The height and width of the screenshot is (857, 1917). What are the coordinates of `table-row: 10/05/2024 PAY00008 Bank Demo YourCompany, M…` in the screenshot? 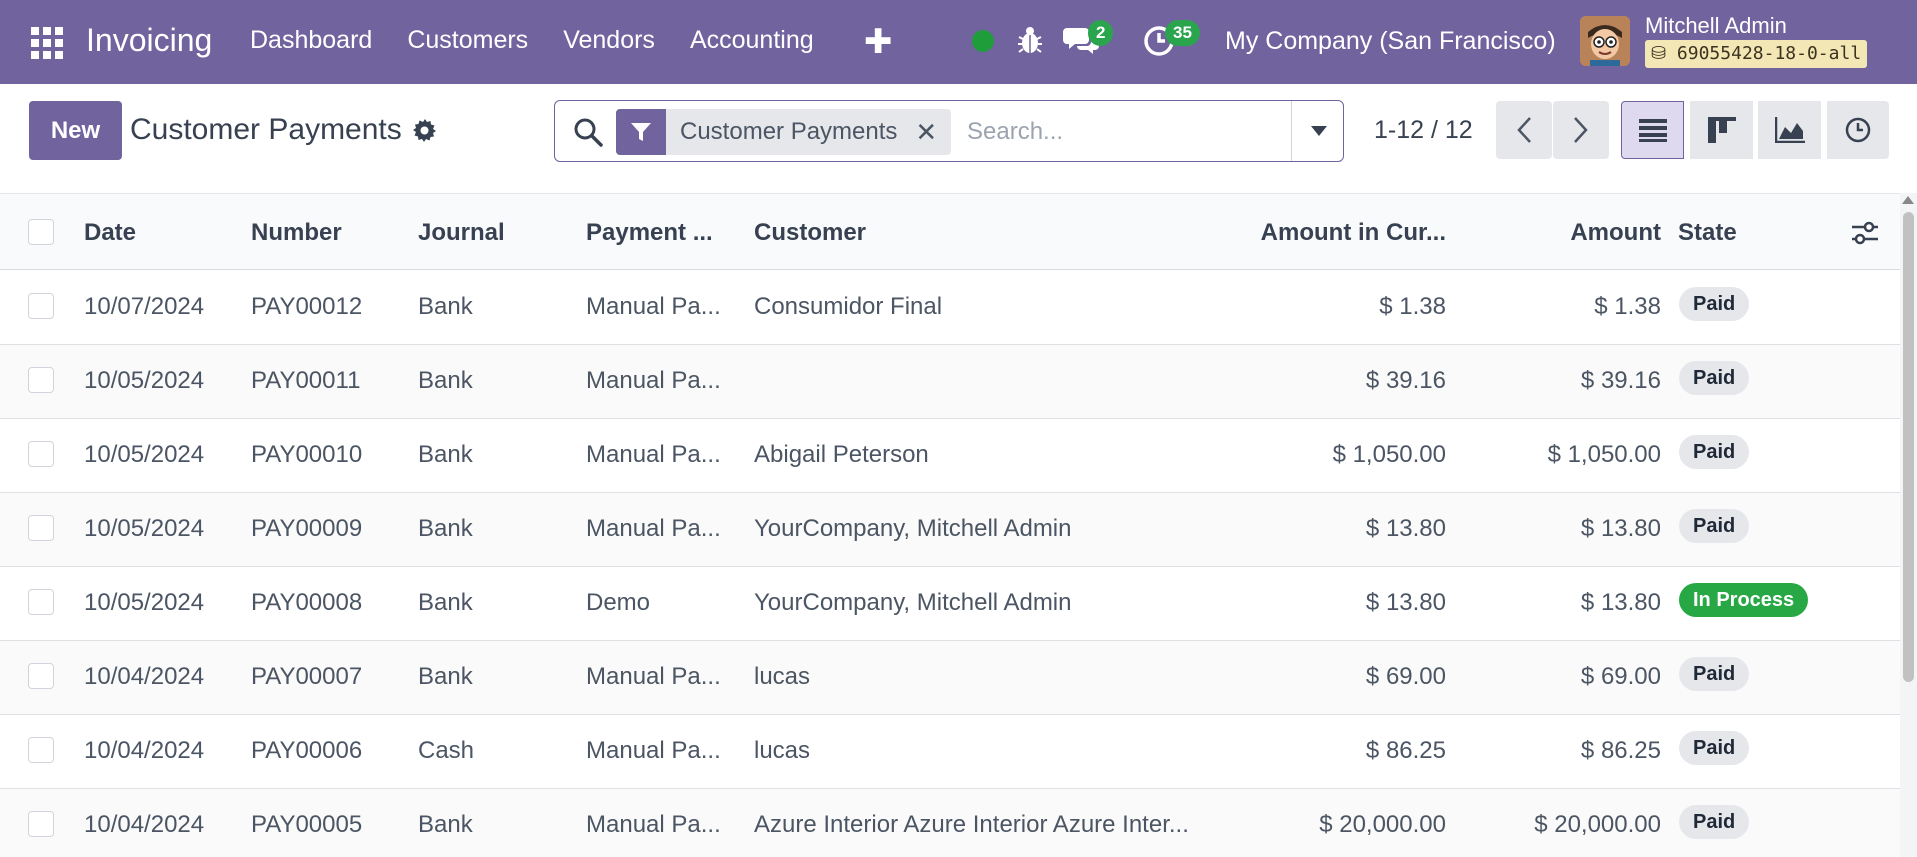 It's located at (950, 604).